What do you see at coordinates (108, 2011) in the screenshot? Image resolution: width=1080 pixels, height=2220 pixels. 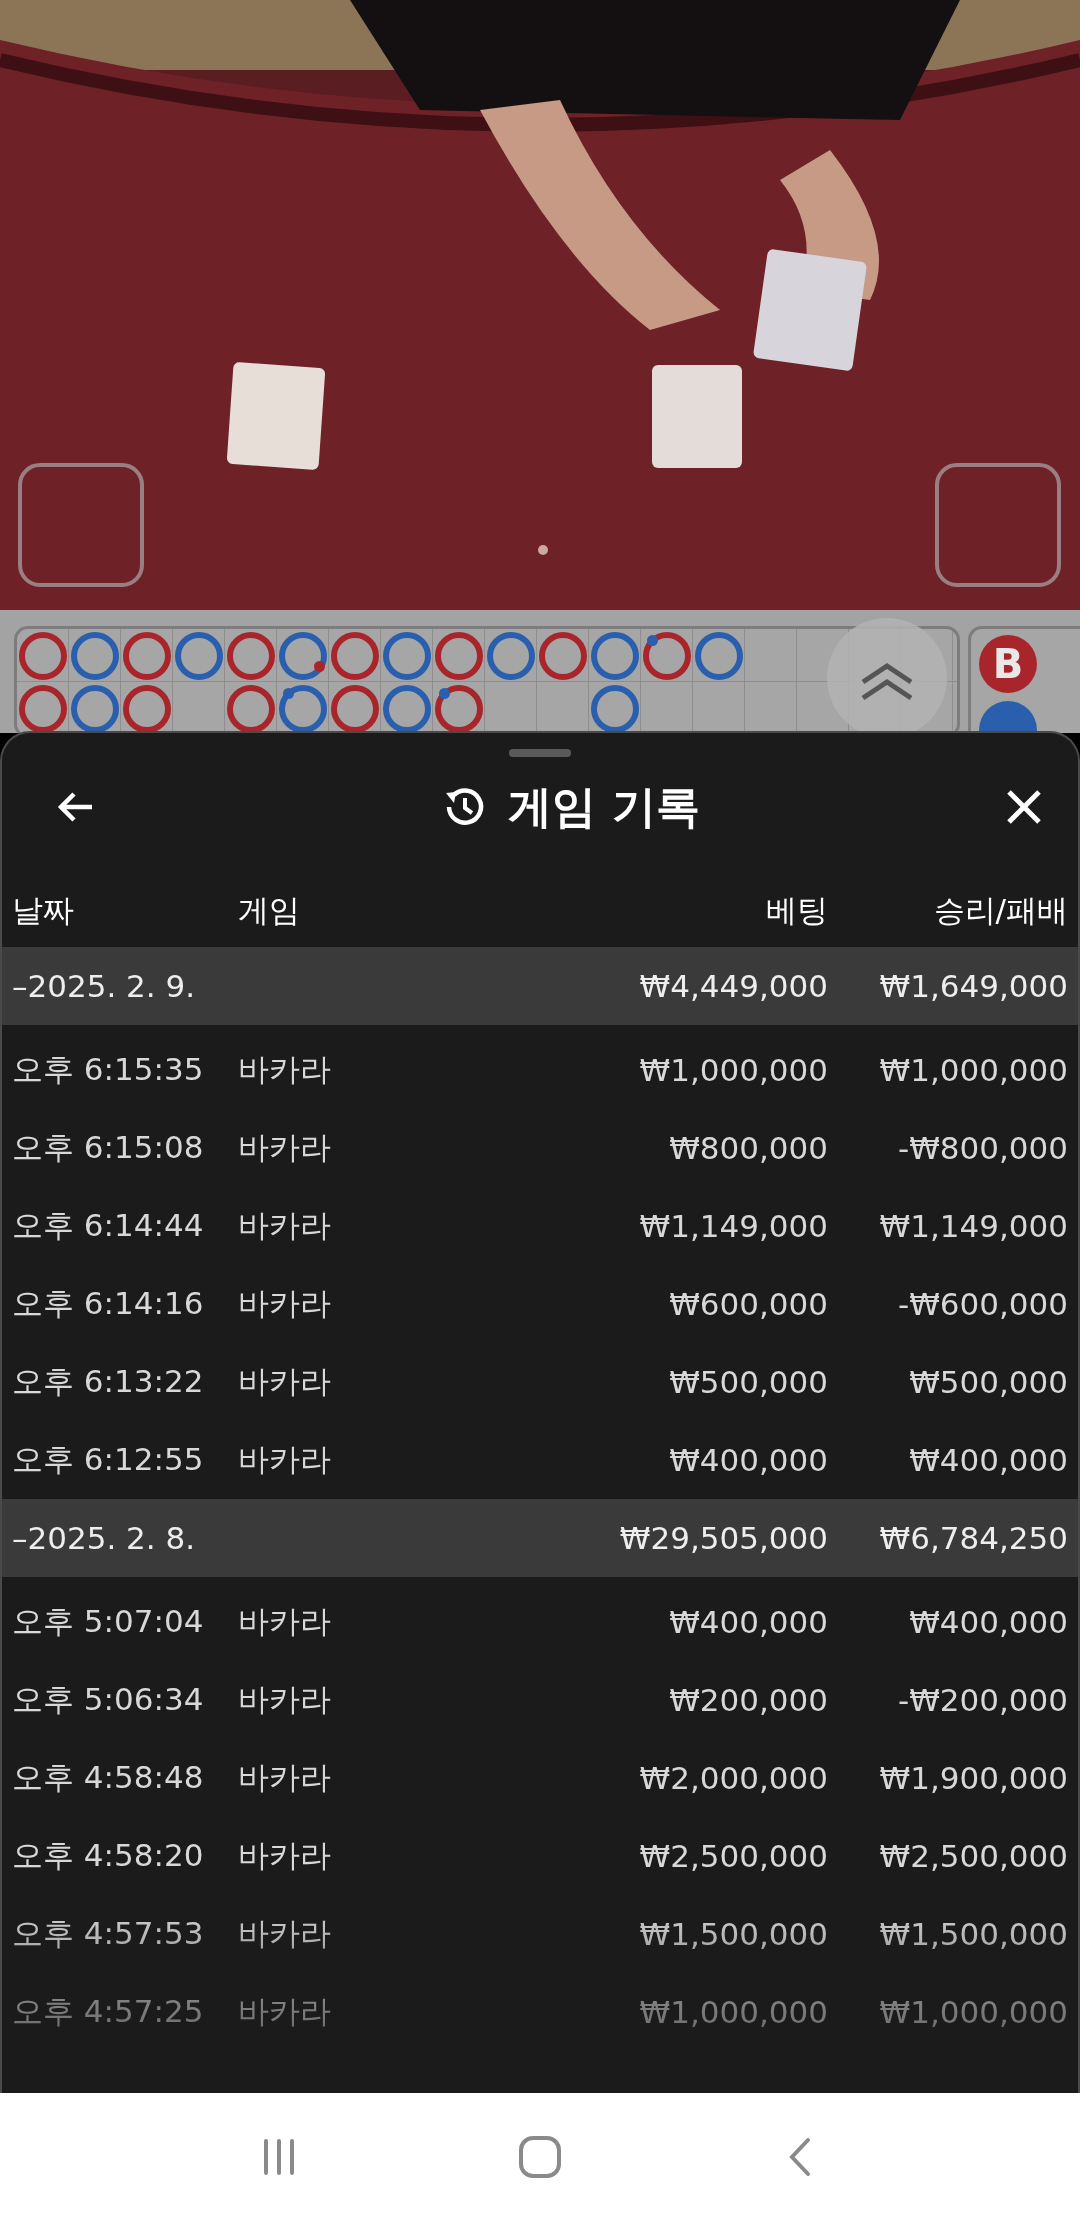 I see `time-cell-text: 오후 4:57:25` at bounding box center [108, 2011].